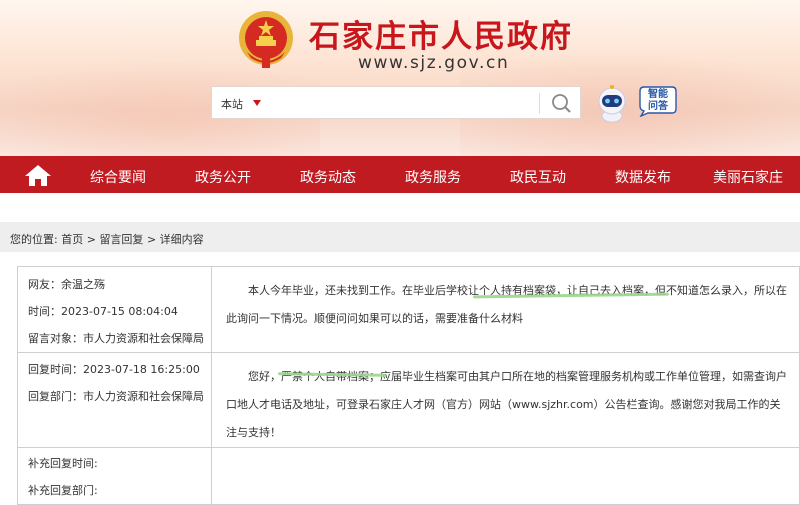 The width and height of the screenshot is (800, 505). I want to click on site-title: 石家庄市人民政府, so click(441, 37).